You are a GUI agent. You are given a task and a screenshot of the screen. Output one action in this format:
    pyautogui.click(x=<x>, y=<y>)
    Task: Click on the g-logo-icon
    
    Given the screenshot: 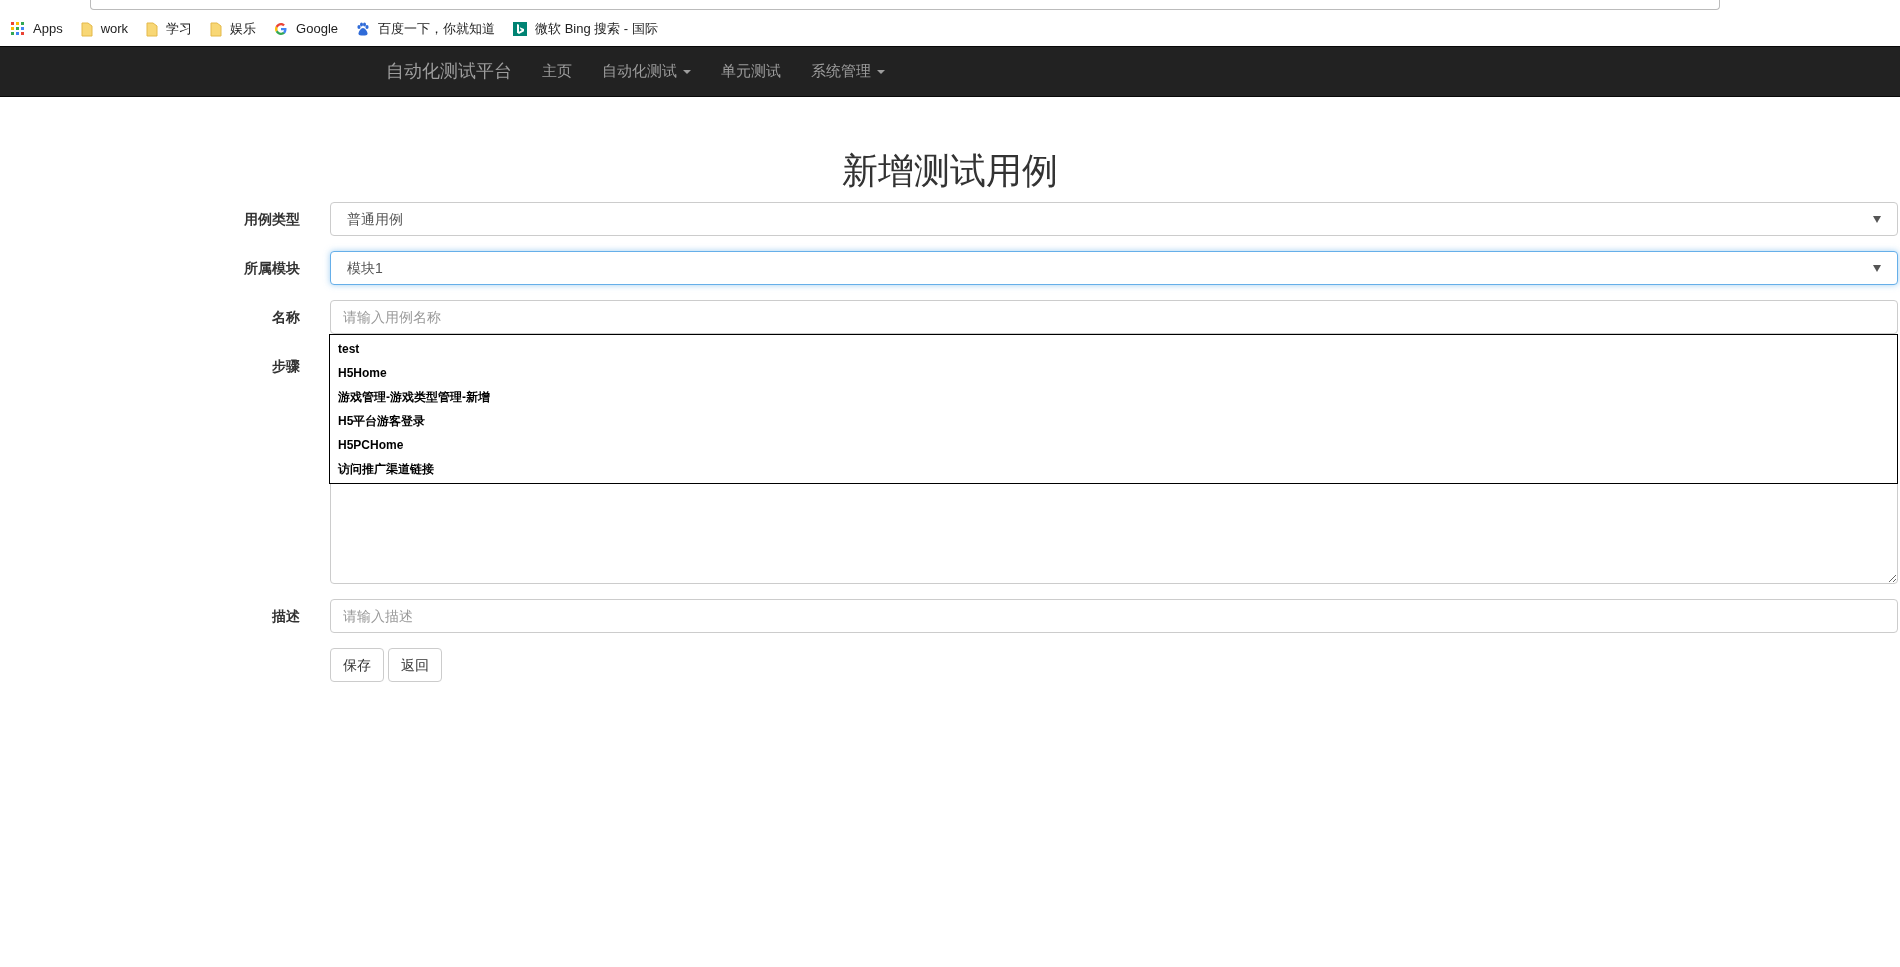 What is the action you would take?
    pyautogui.click(x=281, y=29)
    